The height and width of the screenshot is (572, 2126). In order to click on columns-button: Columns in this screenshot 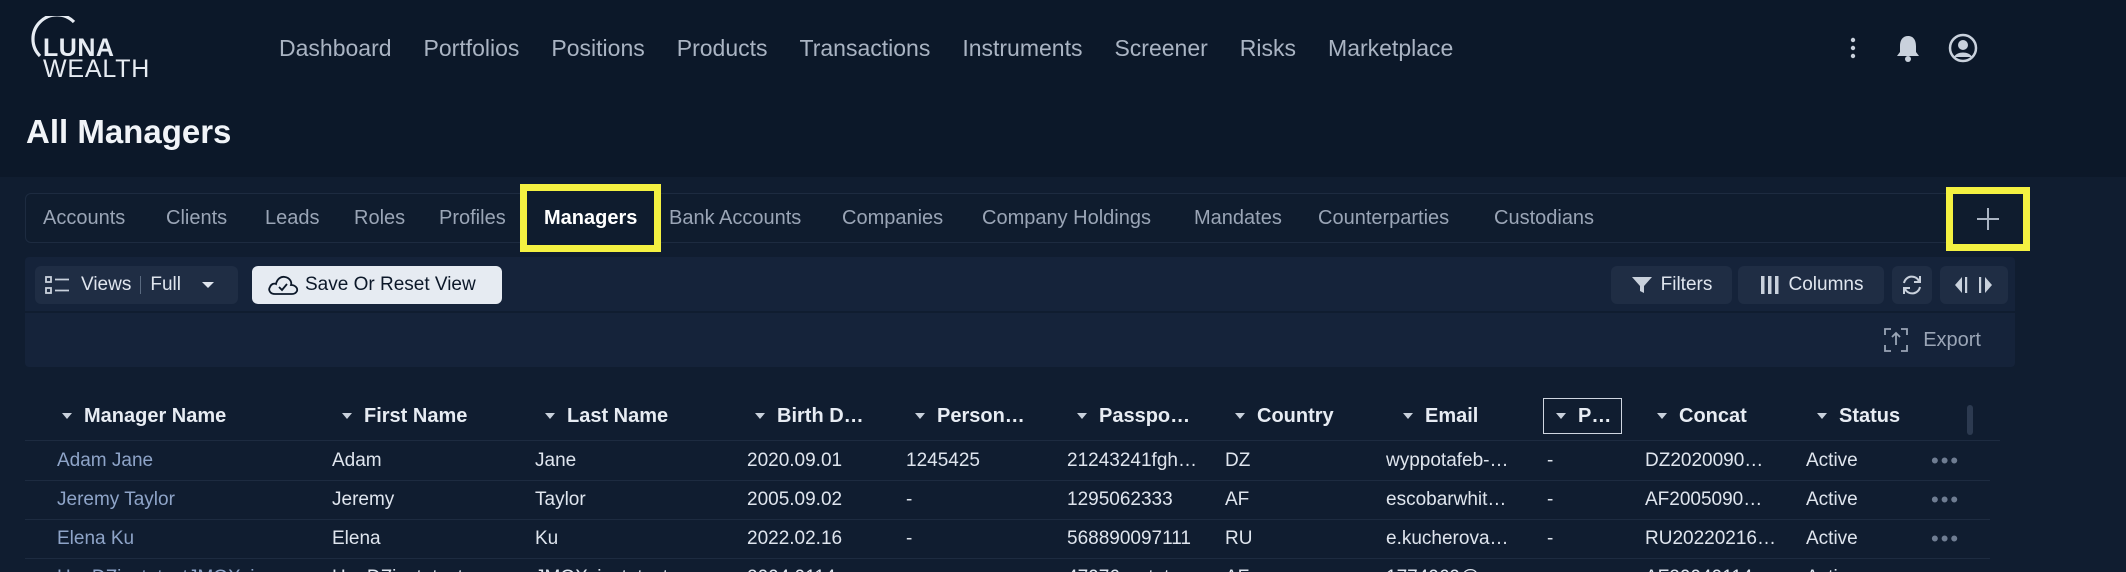, I will do `click(1811, 285)`.